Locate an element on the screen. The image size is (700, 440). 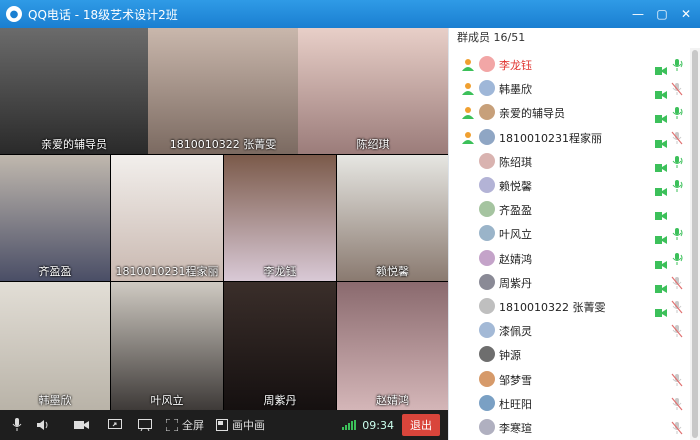
video-tile: 韩墨欣 is located at coordinates (55, 346).